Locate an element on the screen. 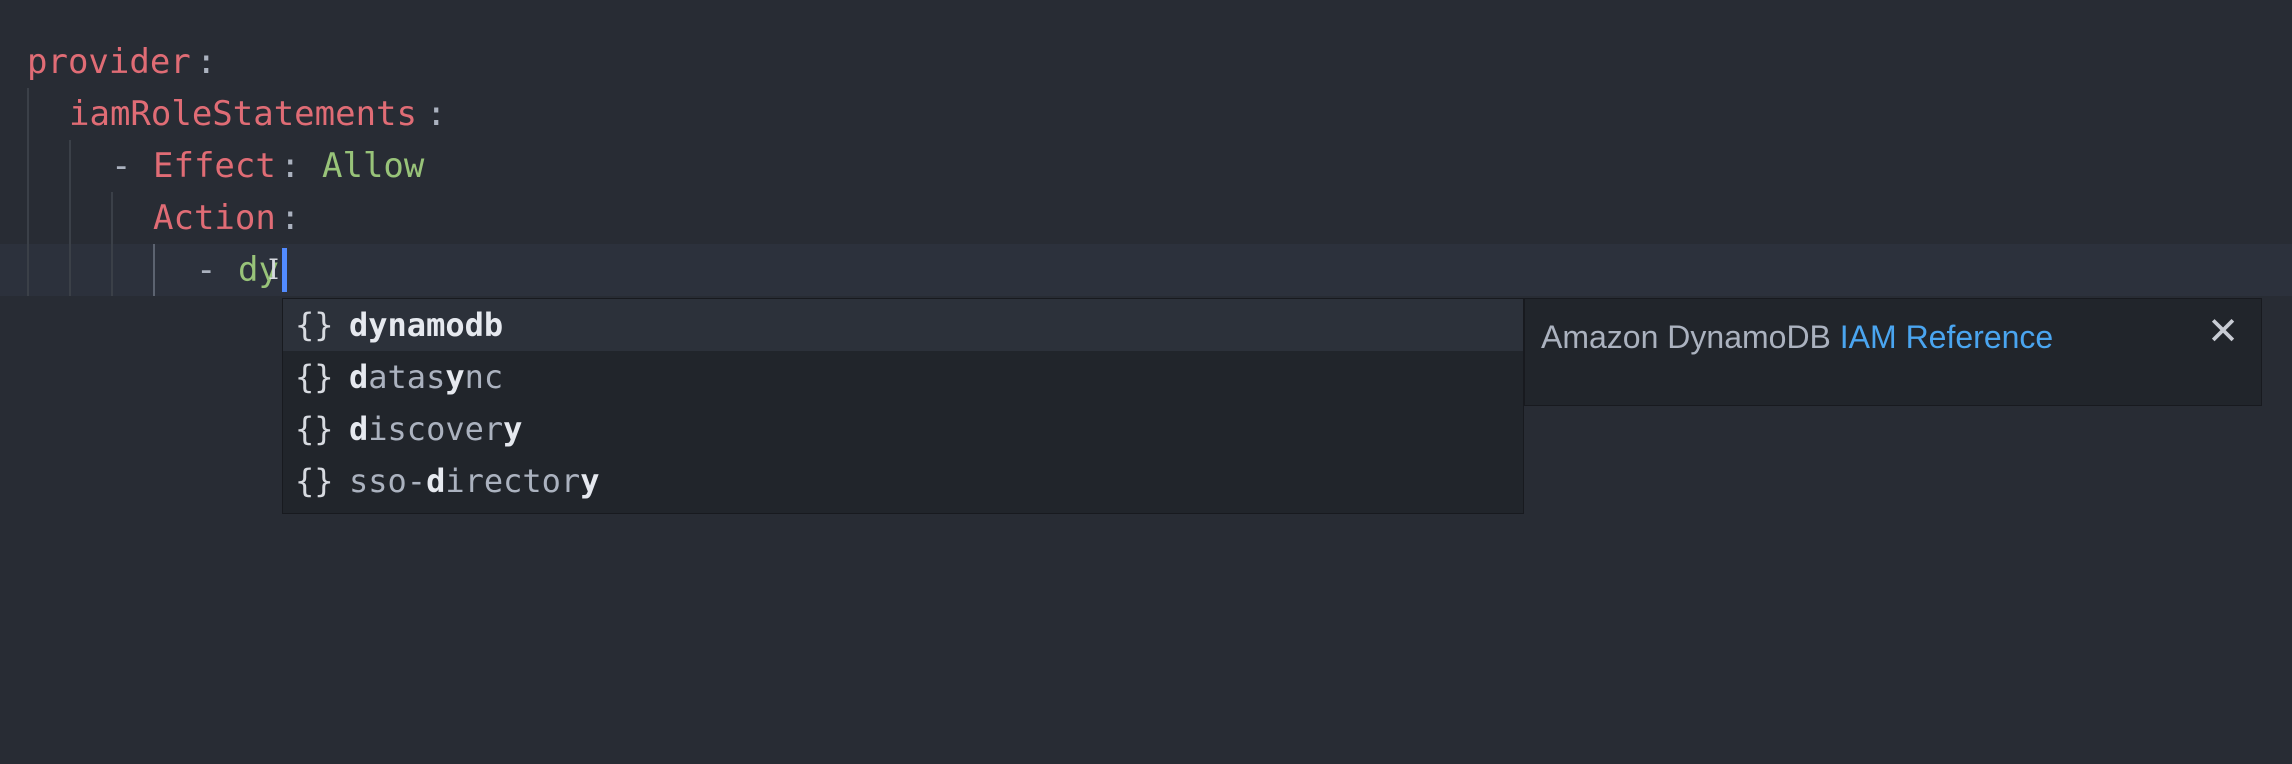 This screenshot has height=764, width=2292. yaml-key: provider is located at coordinates (109, 62).